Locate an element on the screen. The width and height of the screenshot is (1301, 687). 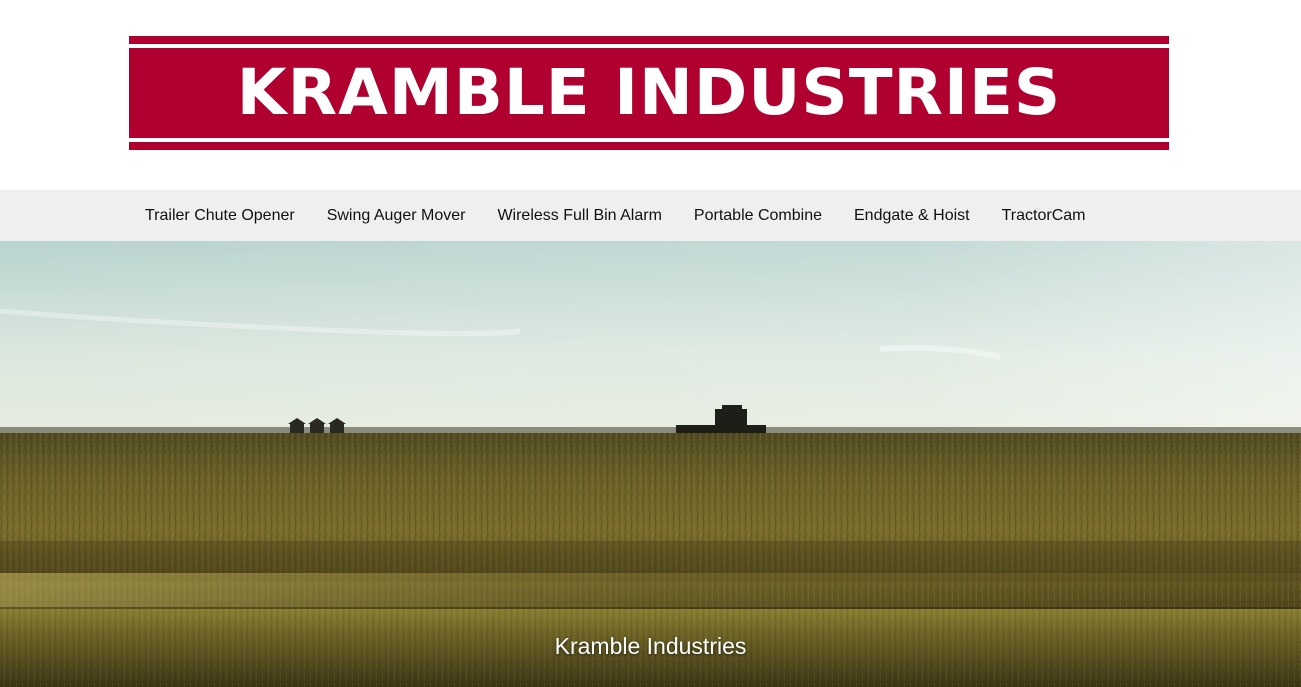
site-logo: KRAMBLE INDUSTRIES is located at coordinates (649, 93).